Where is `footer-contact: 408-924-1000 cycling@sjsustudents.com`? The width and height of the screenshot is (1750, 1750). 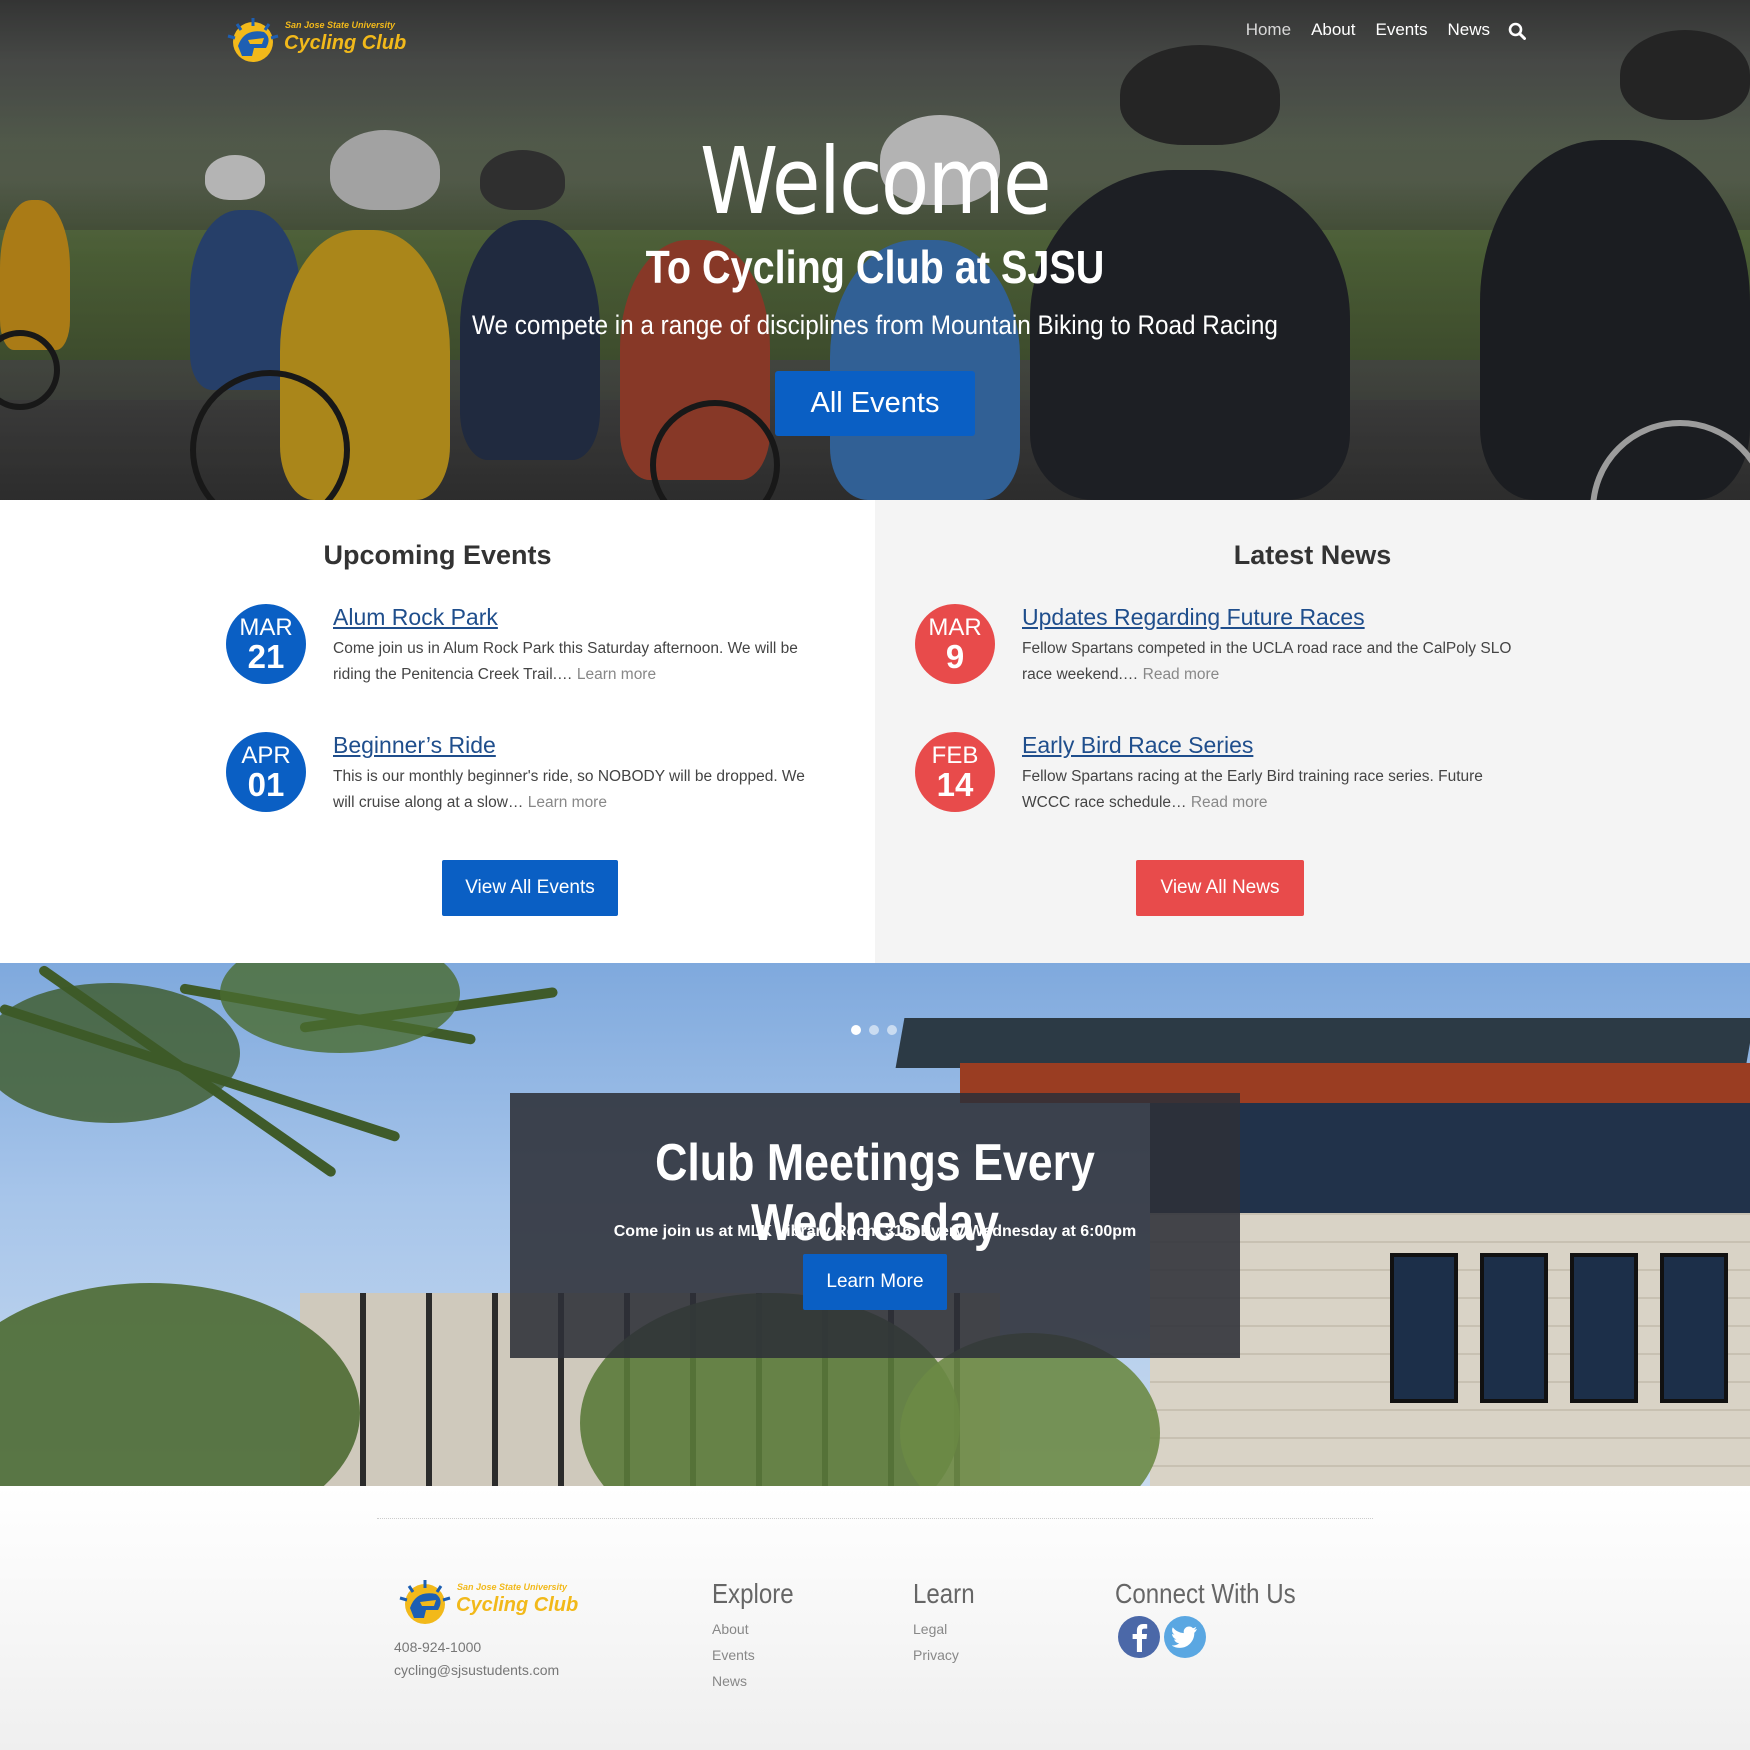 footer-contact: 408-924-1000 cycling@sjsustudents.com is located at coordinates (476, 1659).